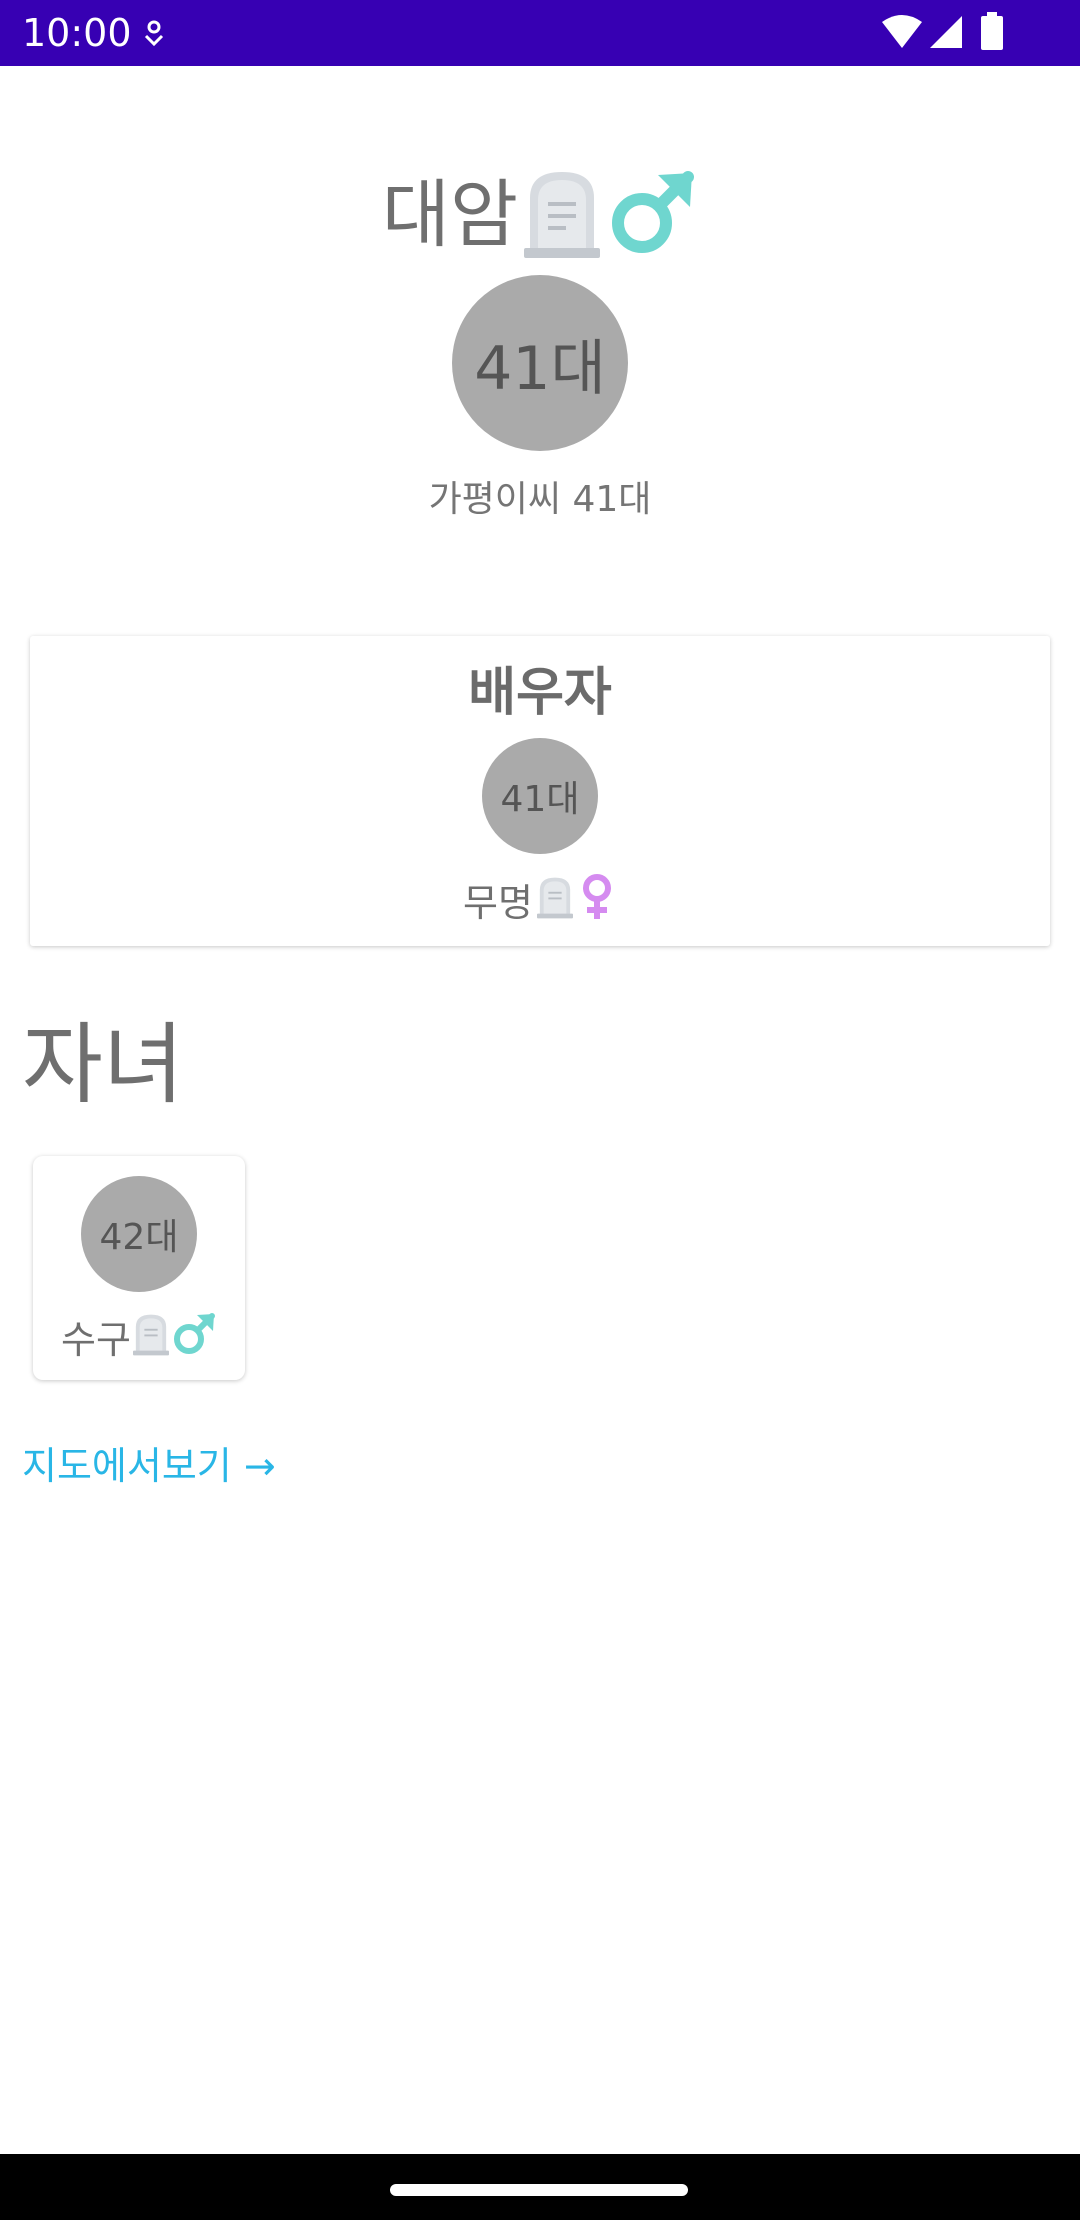  I want to click on child-name: 수구, so click(96, 1339).